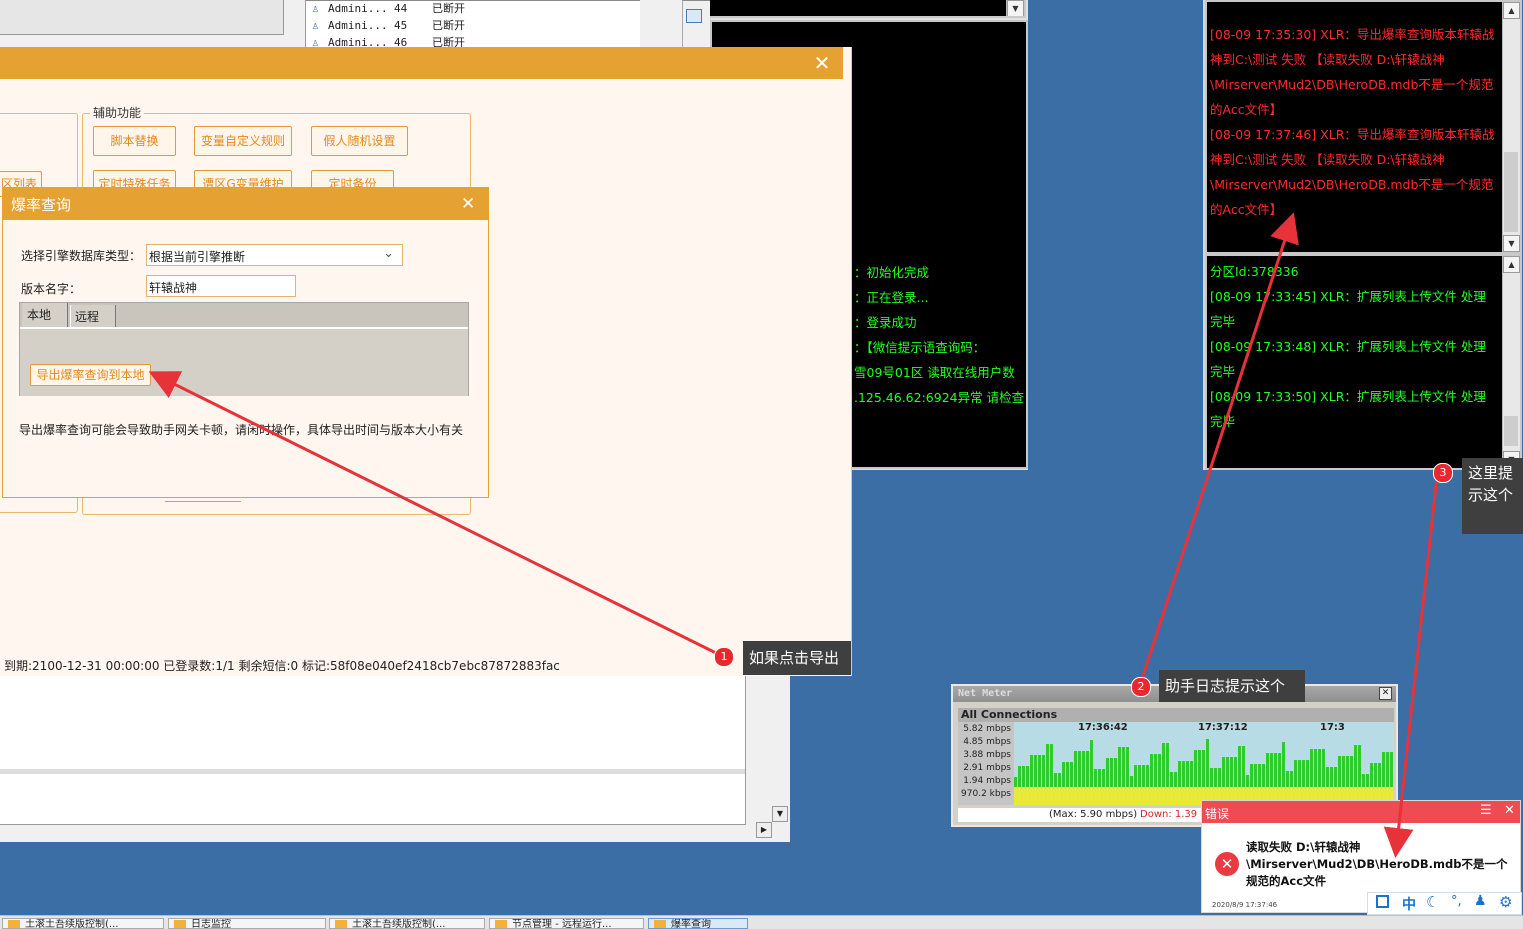 The height and width of the screenshot is (929, 1523). What do you see at coordinates (1511, 362) in the screenshot?
I see `log-bottom-scrollbar: ▲ ▼` at bounding box center [1511, 362].